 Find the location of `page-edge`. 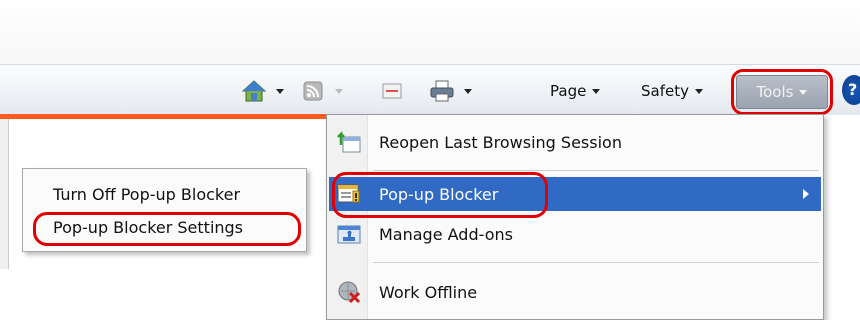

page-edge is located at coordinates (4, 194).